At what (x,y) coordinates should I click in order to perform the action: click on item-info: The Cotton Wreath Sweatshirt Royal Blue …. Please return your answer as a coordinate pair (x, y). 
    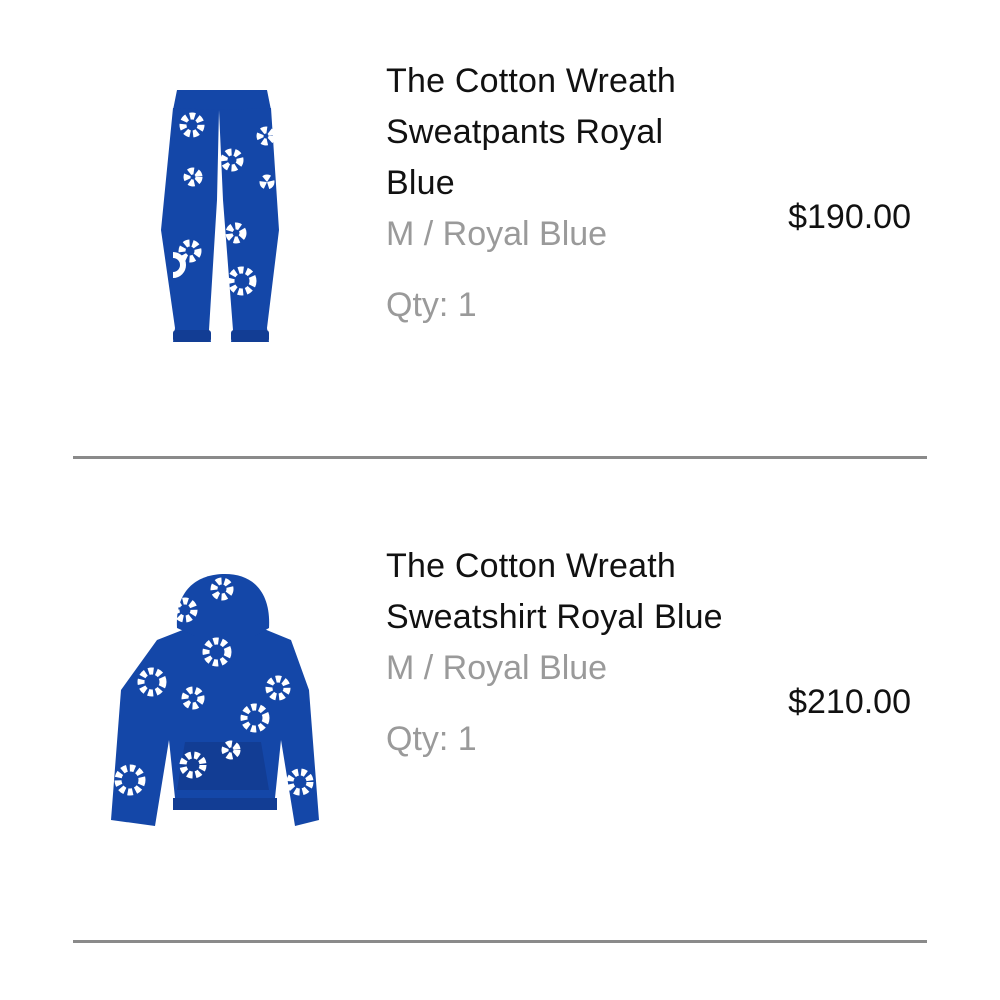
    Looking at the image, I should click on (556, 653).